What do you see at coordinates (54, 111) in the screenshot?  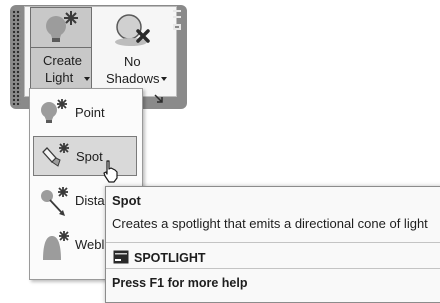 I see `point-light-icon` at bounding box center [54, 111].